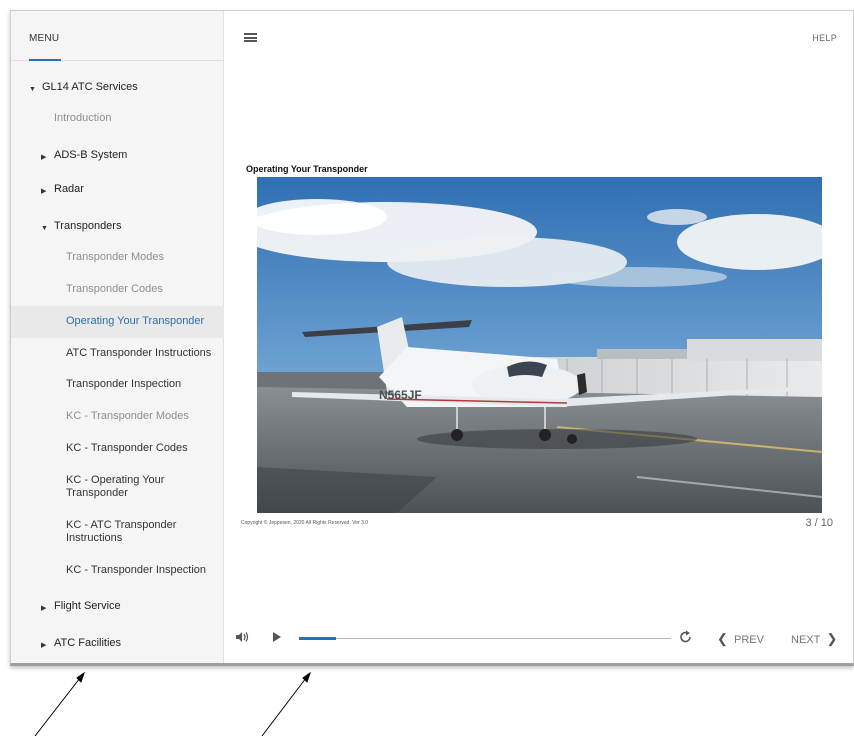 This screenshot has height=736, width=854. I want to click on annotation-arrows, so click(172, 703).